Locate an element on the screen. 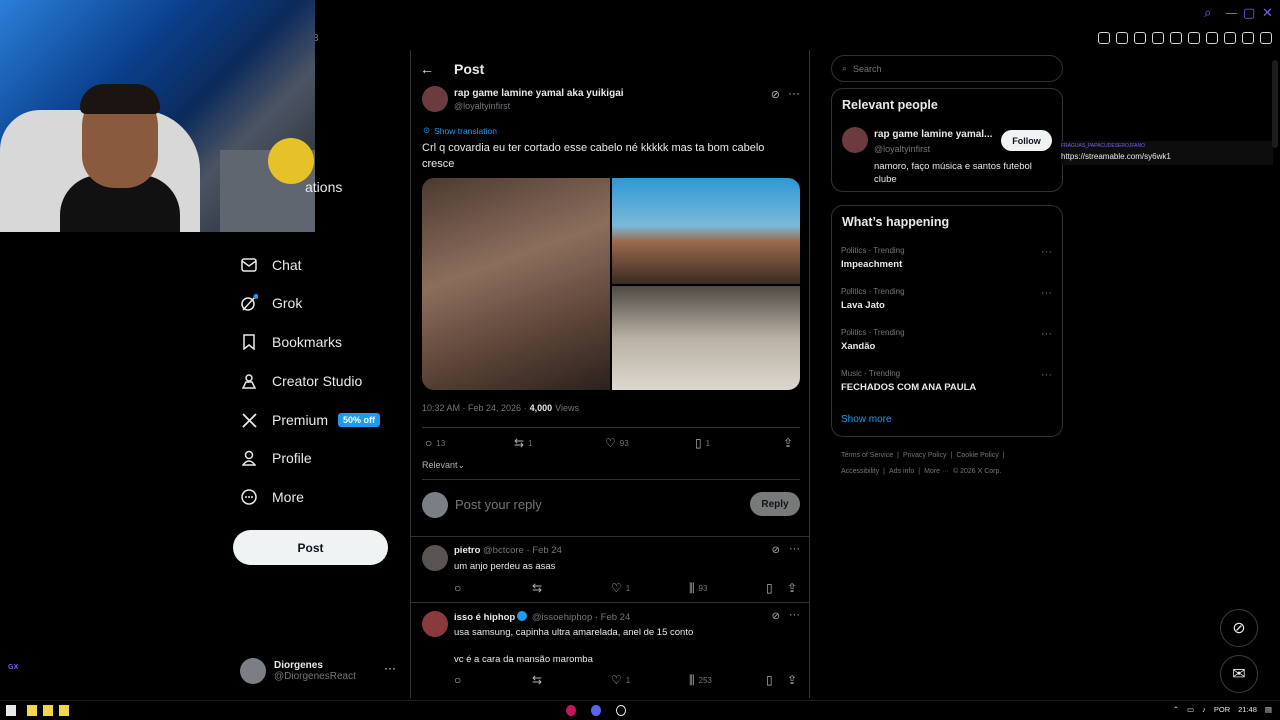  notification-icon: ▤ is located at coordinates (1268, 709).